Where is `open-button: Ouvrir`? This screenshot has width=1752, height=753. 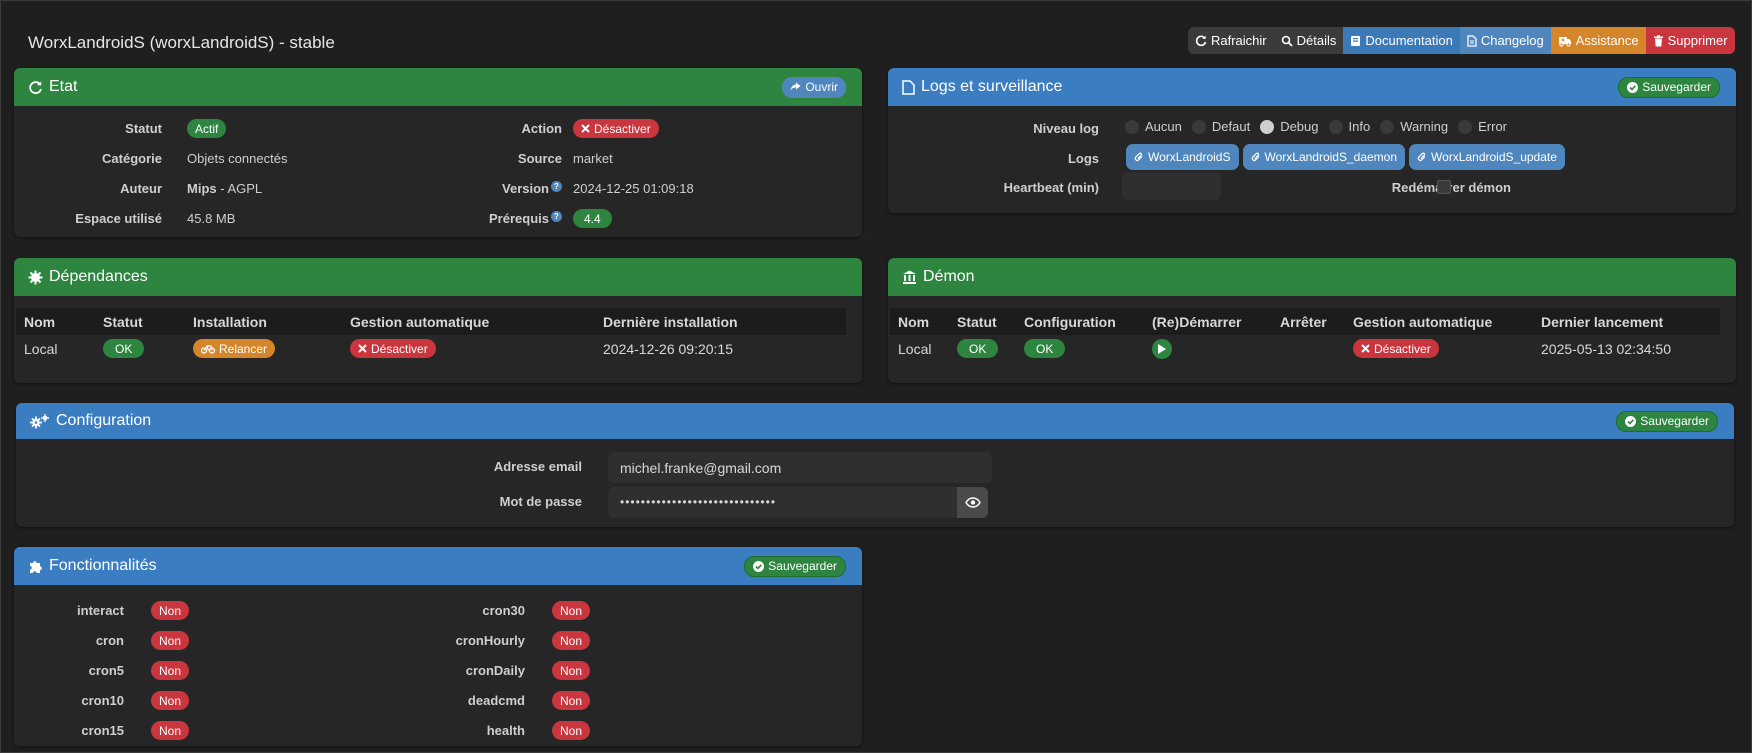 open-button: Ouvrir is located at coordinates (814, 87).